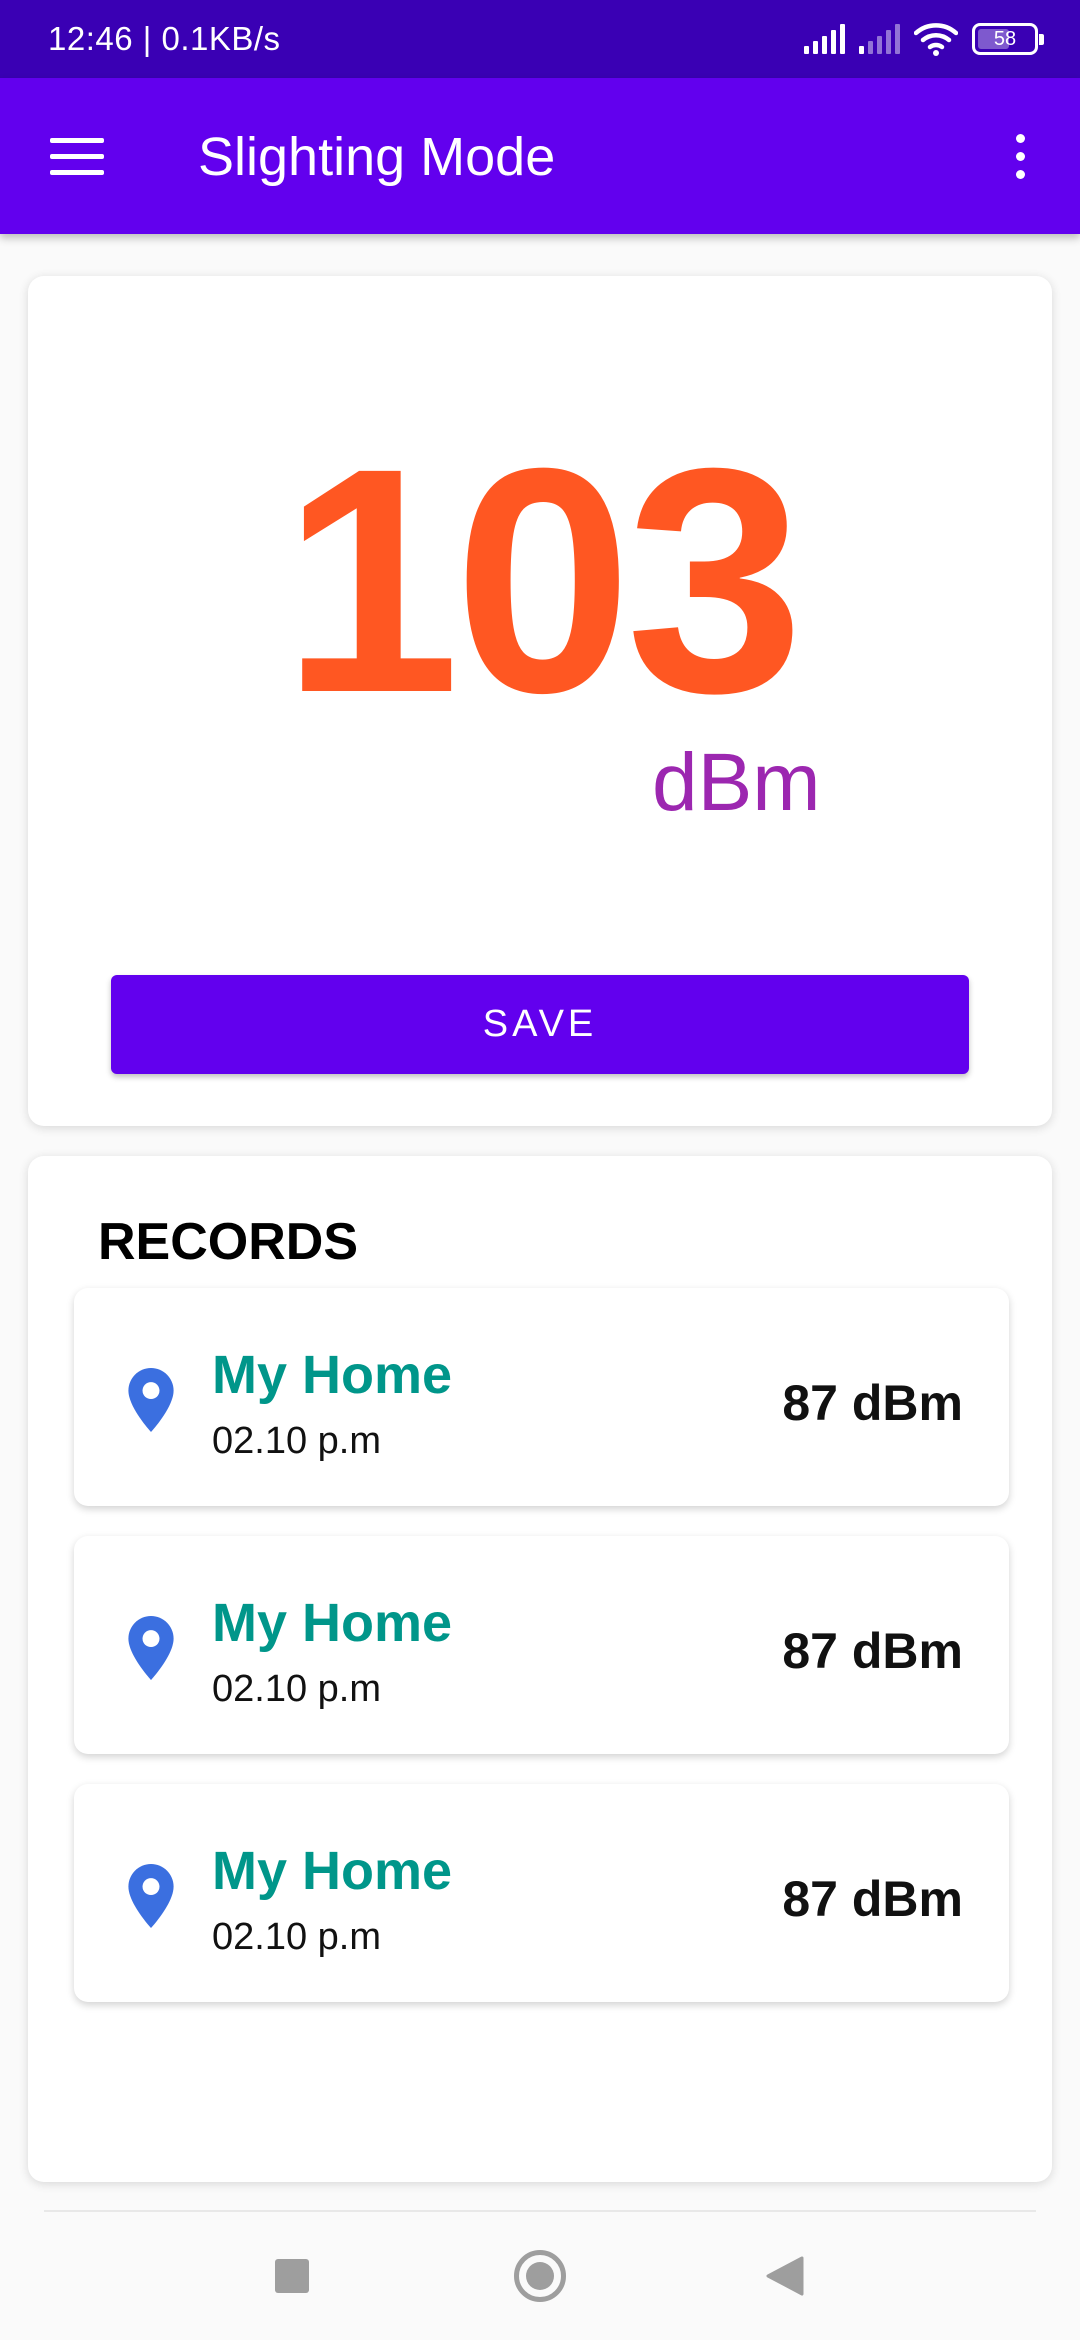  What do you see at coordinates (540, 1024) in the screenshot?
I see `save-button: SAVE` at bounding box center [540, 1024].